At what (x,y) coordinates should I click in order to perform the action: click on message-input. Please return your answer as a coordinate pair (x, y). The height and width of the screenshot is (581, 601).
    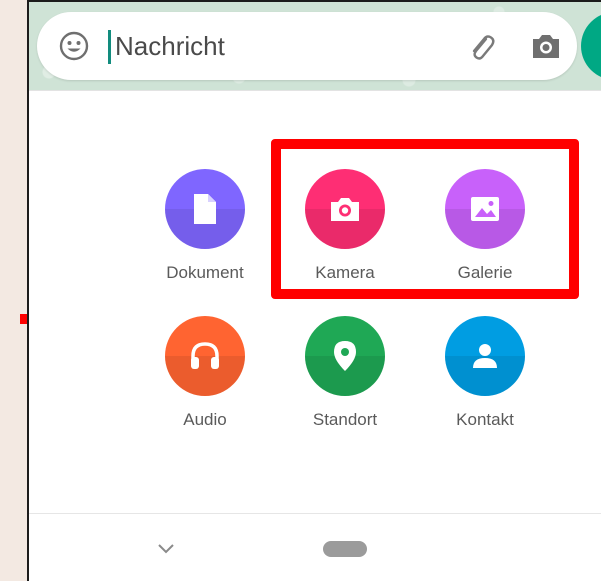
    Looking at the image, I should click on (275, 46).